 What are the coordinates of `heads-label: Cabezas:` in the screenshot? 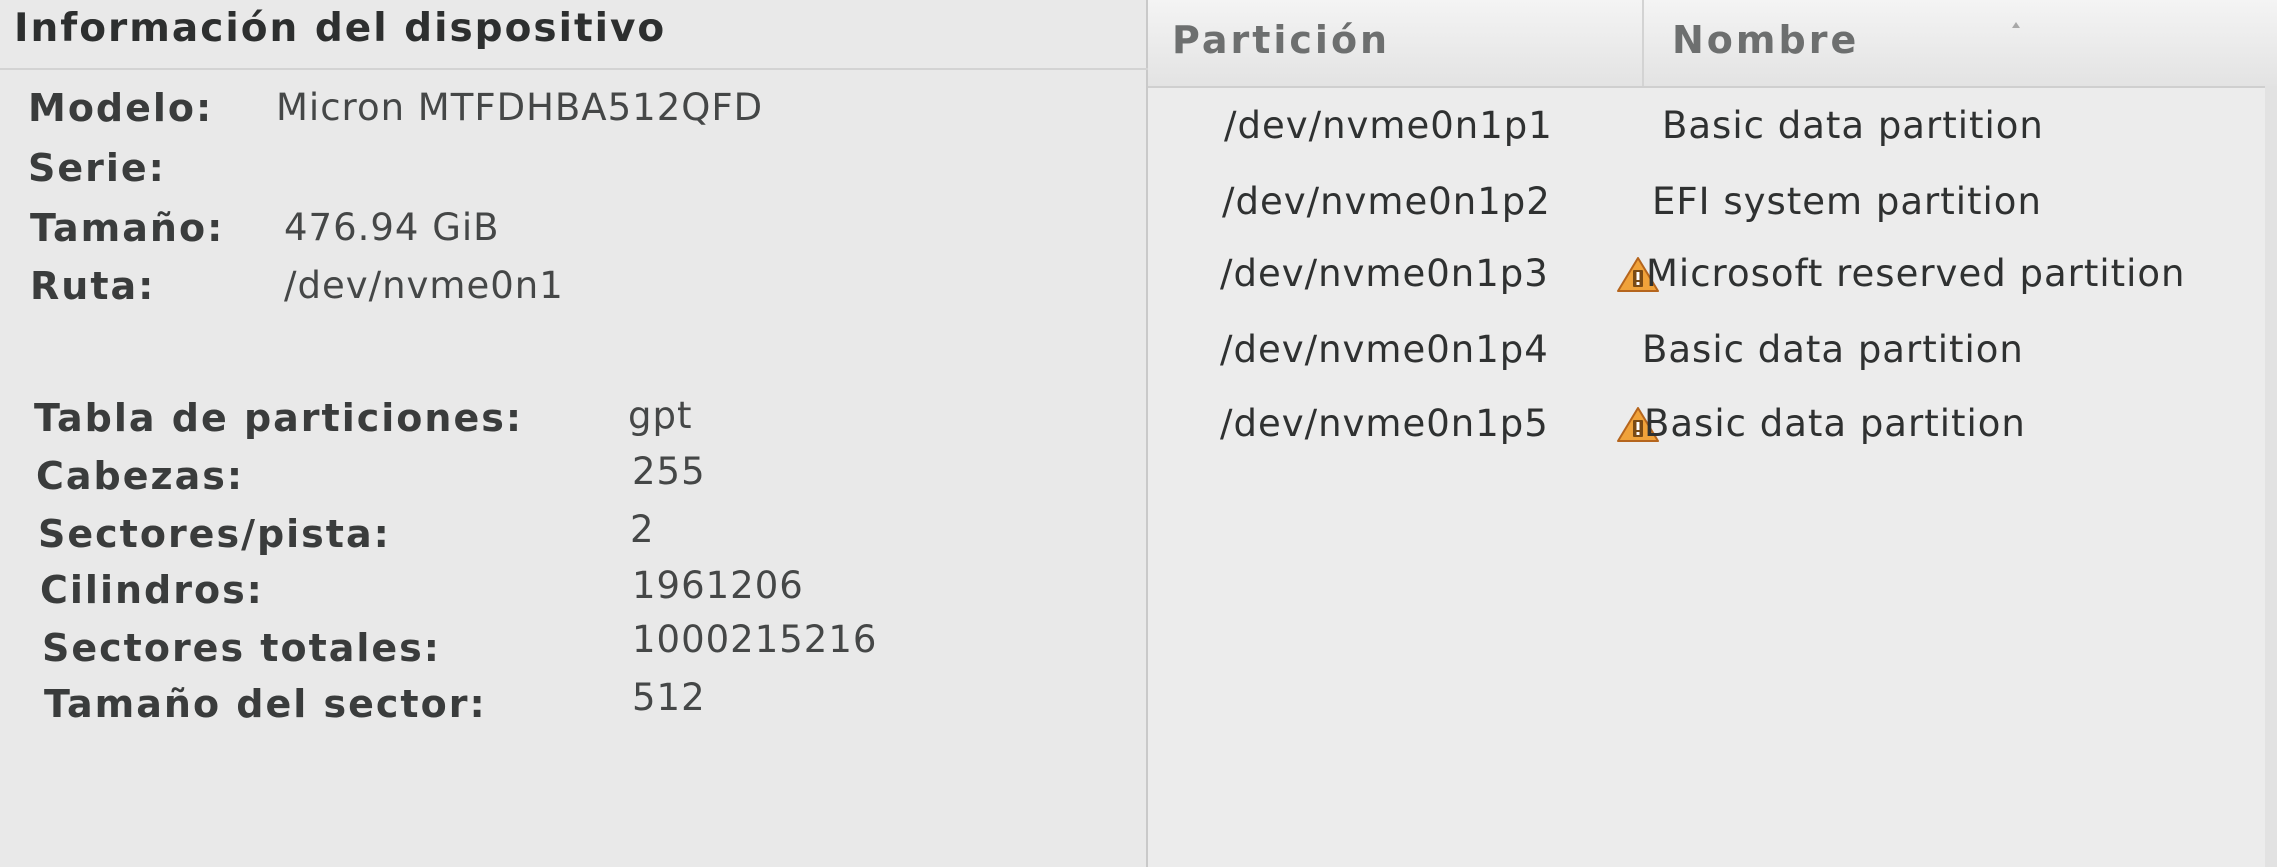 It's located at (140, 476).